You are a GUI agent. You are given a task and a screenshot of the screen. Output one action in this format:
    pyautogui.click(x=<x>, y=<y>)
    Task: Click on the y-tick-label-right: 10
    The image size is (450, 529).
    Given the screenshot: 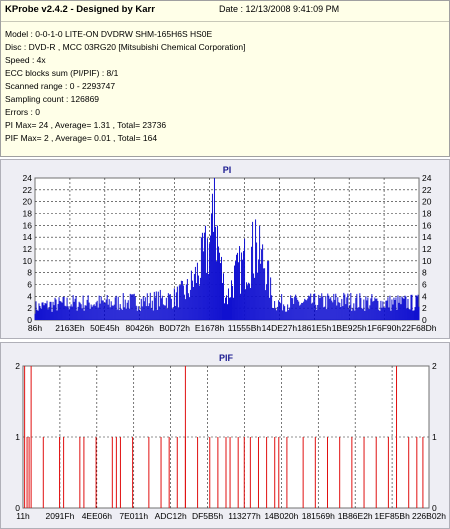 What is the action you would take?
    pyautogui.click(x=427, y=261)
    